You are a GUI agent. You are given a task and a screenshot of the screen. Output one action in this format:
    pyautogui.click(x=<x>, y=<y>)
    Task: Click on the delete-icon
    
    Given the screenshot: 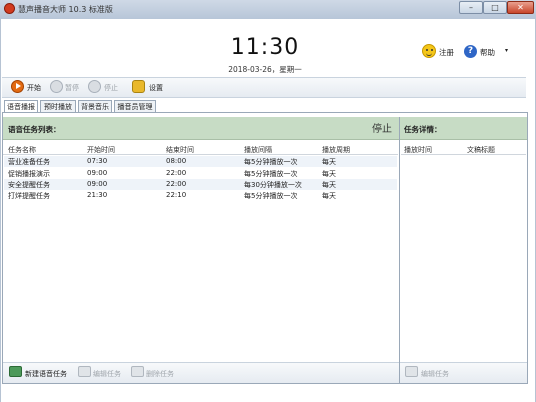 What is the action you would take?
    pyautogui.click(x=137, y=371)
    